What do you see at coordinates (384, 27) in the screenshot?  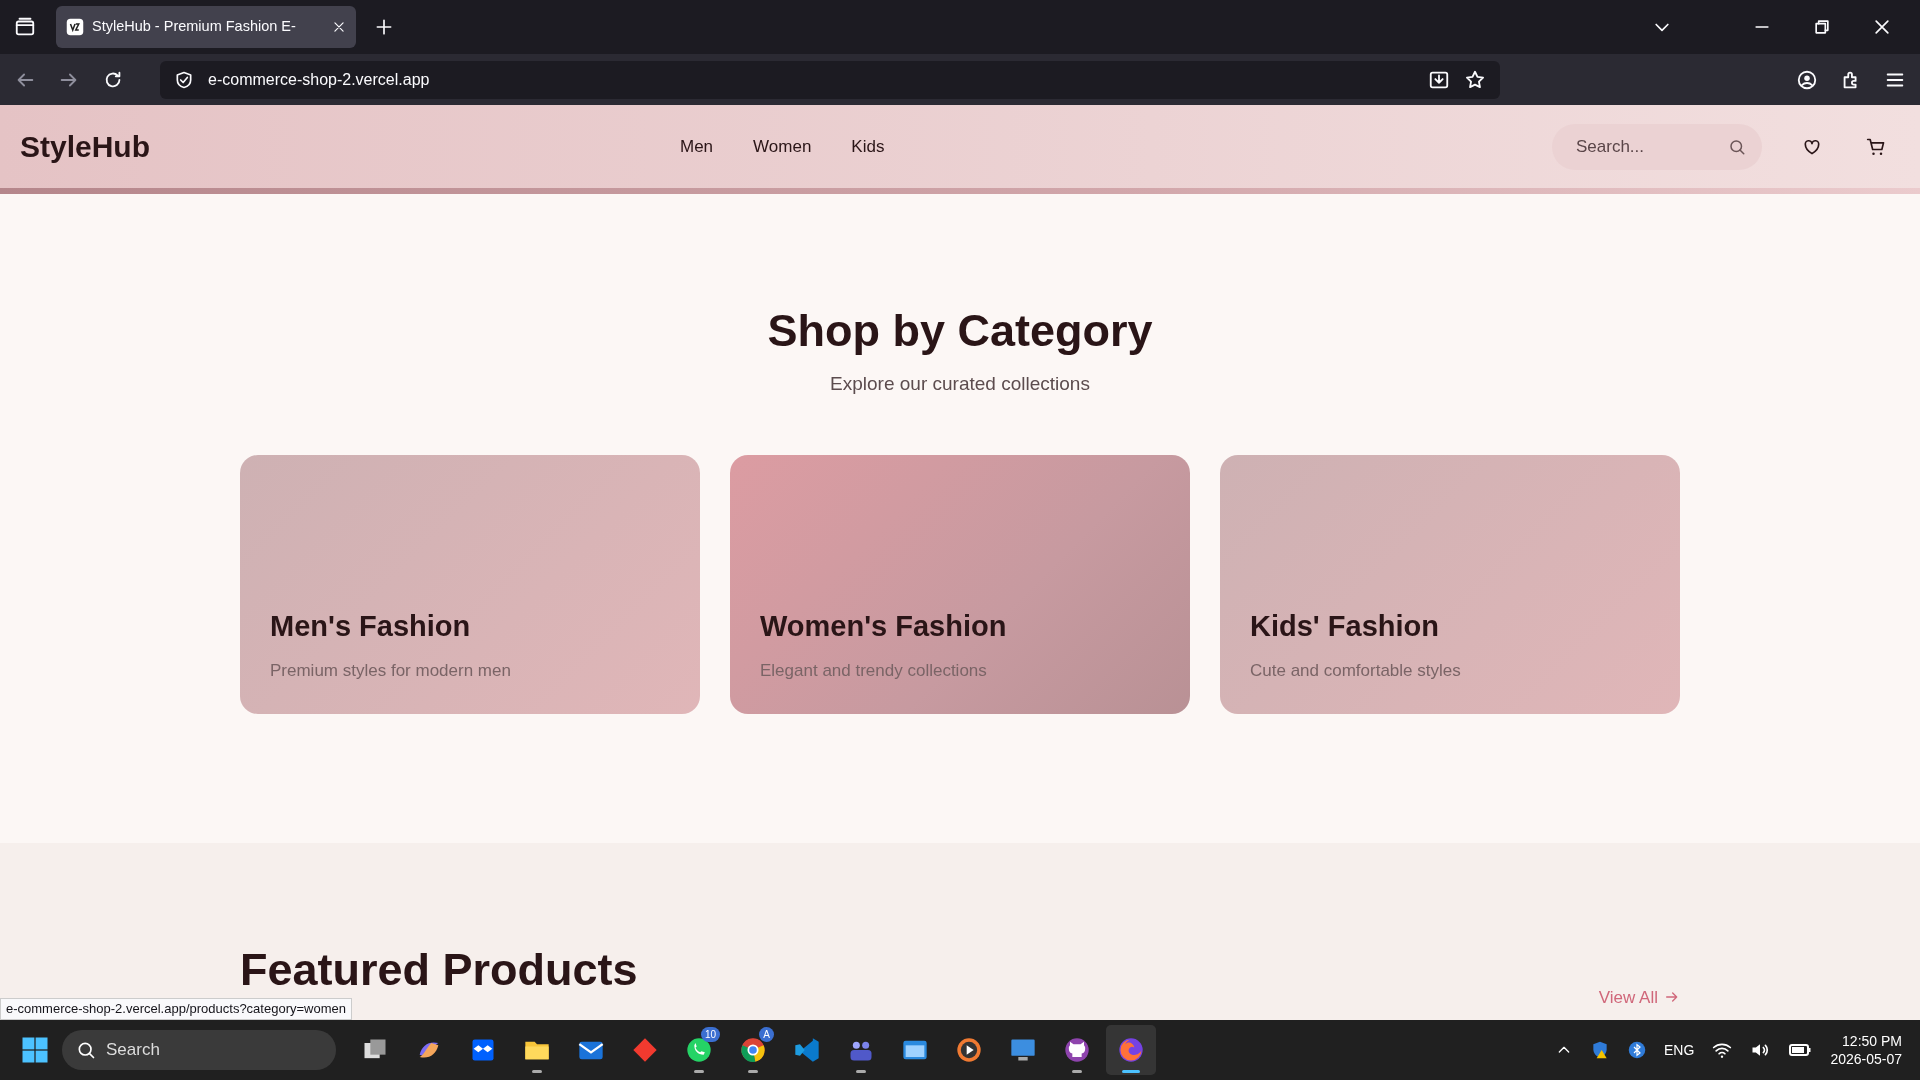 I see `new-tab-icon` at bounding box center [384, 27].